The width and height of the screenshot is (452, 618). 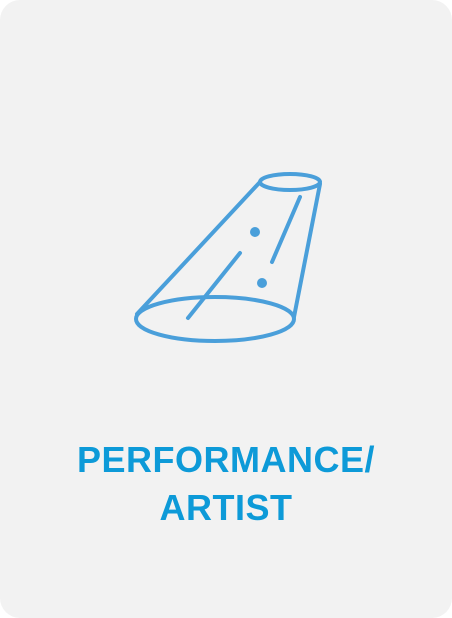 What do you see at coordinates (228, 258) in the screenshot?
I see `spotlight-icon` at bounding box center [228, 258].